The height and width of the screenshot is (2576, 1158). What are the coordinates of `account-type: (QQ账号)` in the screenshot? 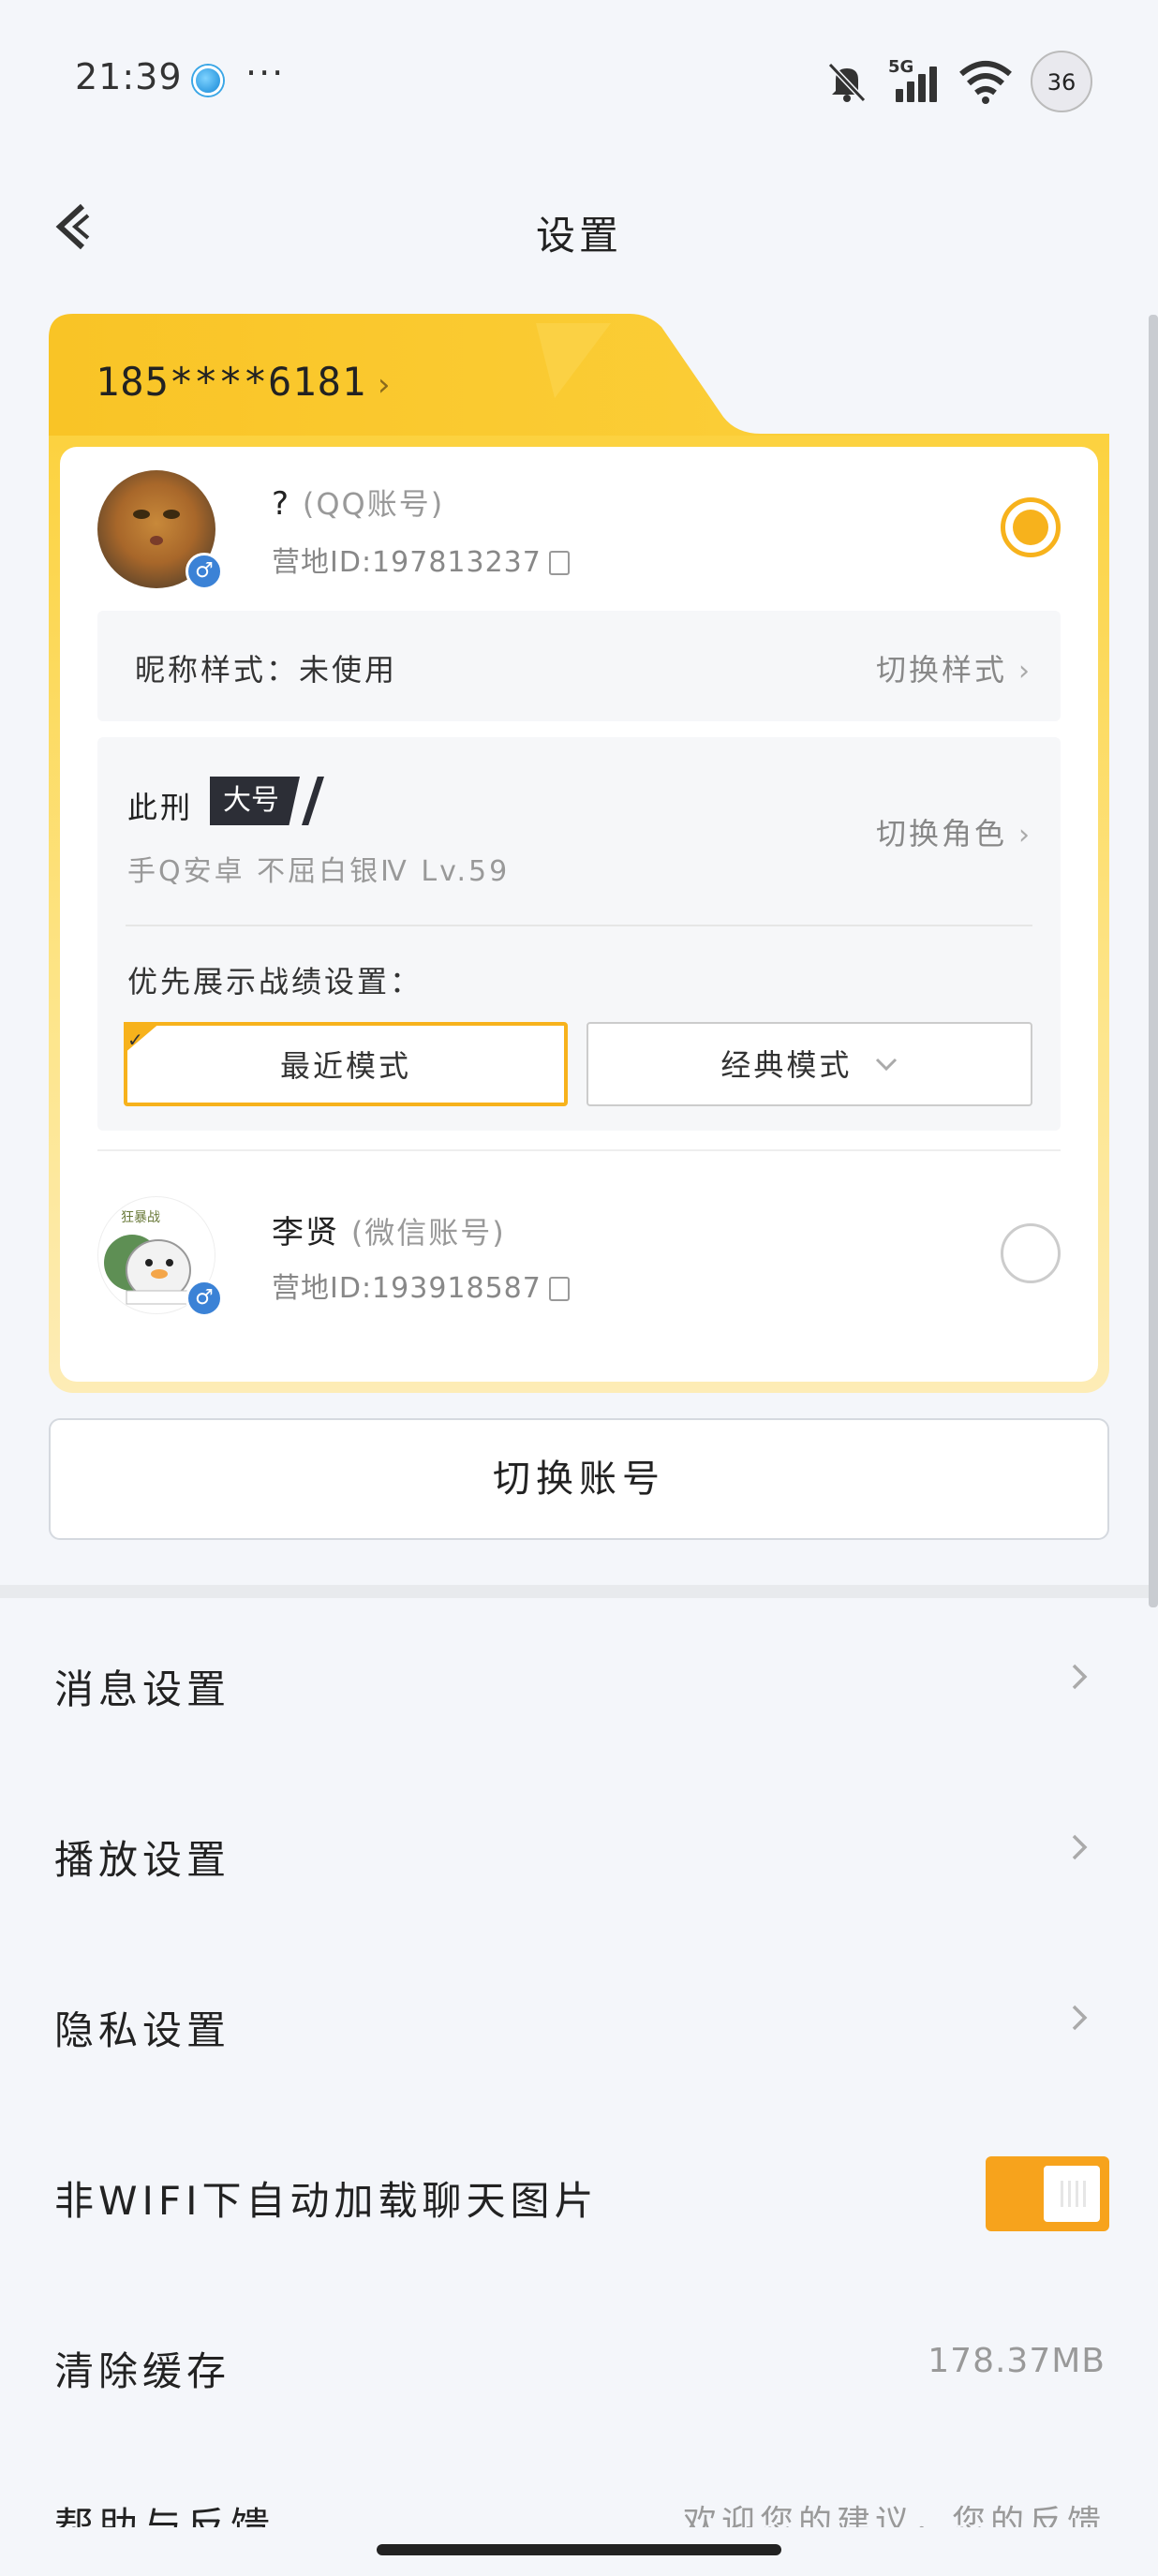 It's located at (373, 504).